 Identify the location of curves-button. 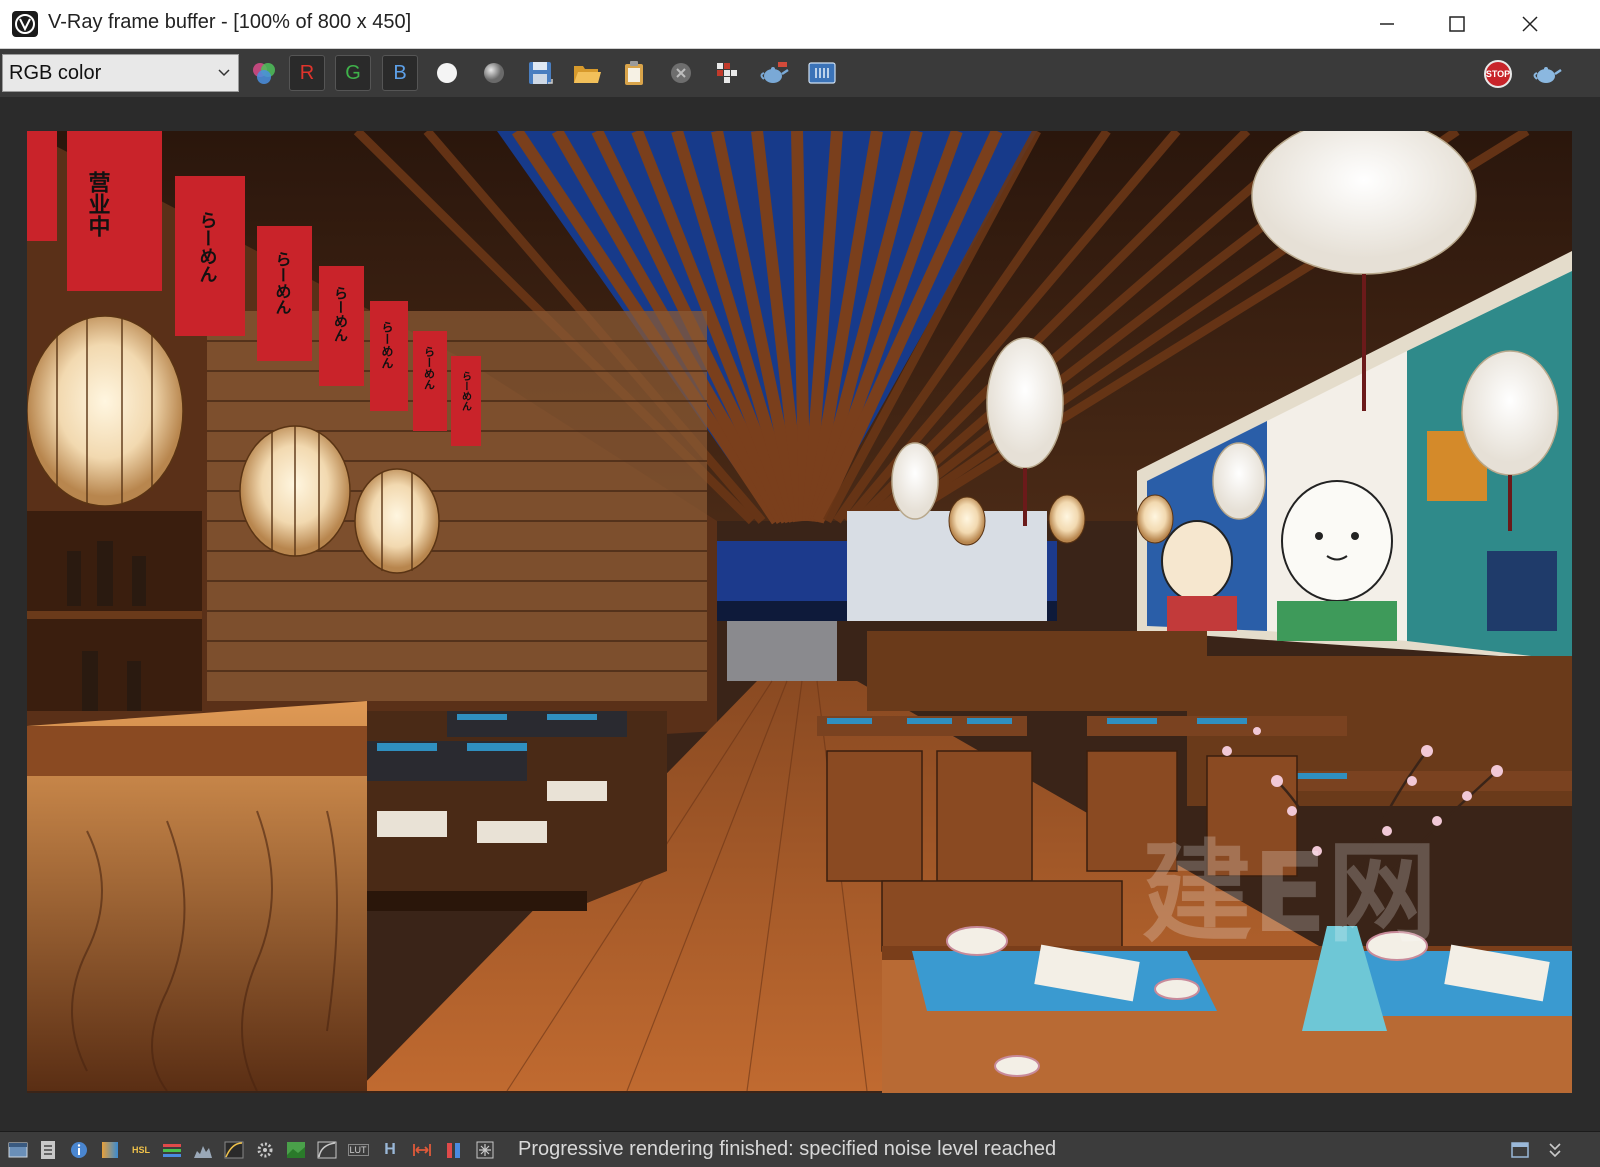
(234, 1150).